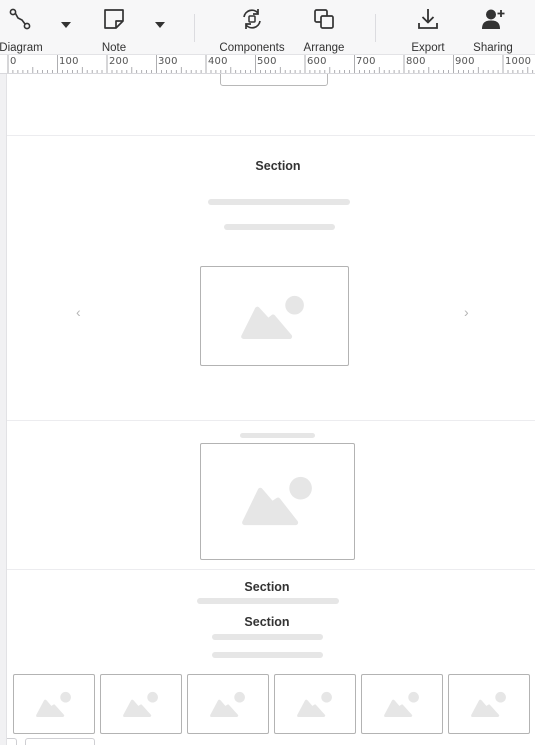 Image resolution: width=535 pixels, height=745 pixels. What do you see at coordinates (274, 80) in the screenshot?
I see `button-placeholder` at bounding box center [274, 80].